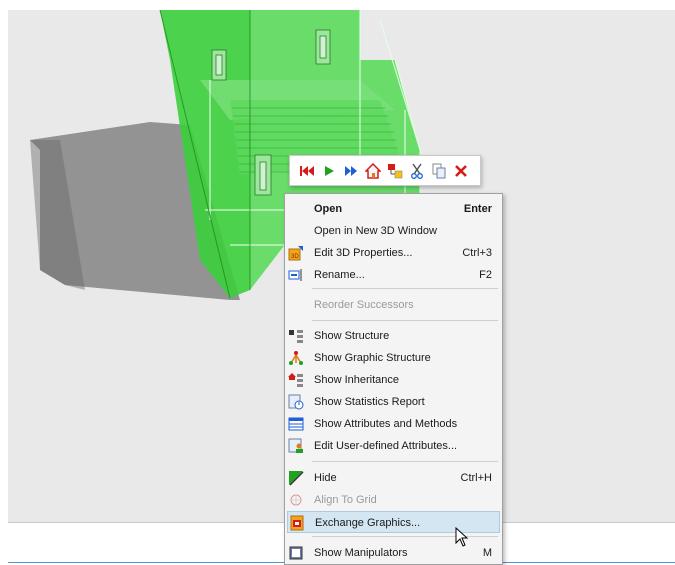 The width and height of the screenshot is (675, 565). I want to click on statistics-report-icon, so click(296, 402).